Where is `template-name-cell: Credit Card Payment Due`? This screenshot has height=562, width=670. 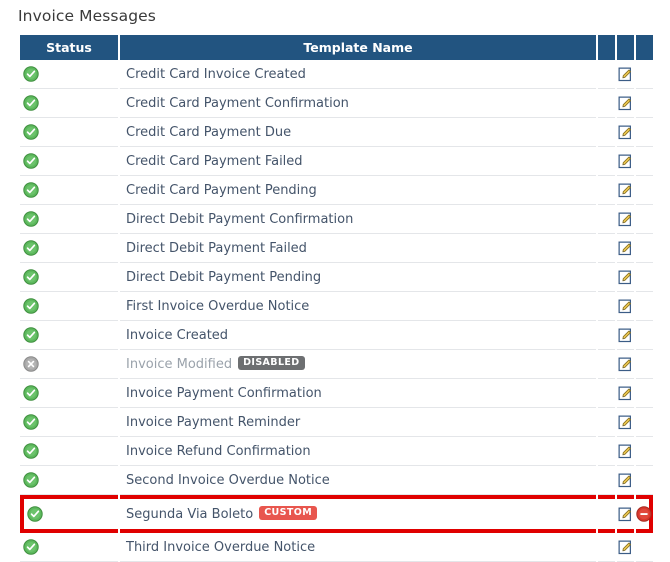
template-name-cell: Credit Card Payment Due is located at coordinates (358, 132).